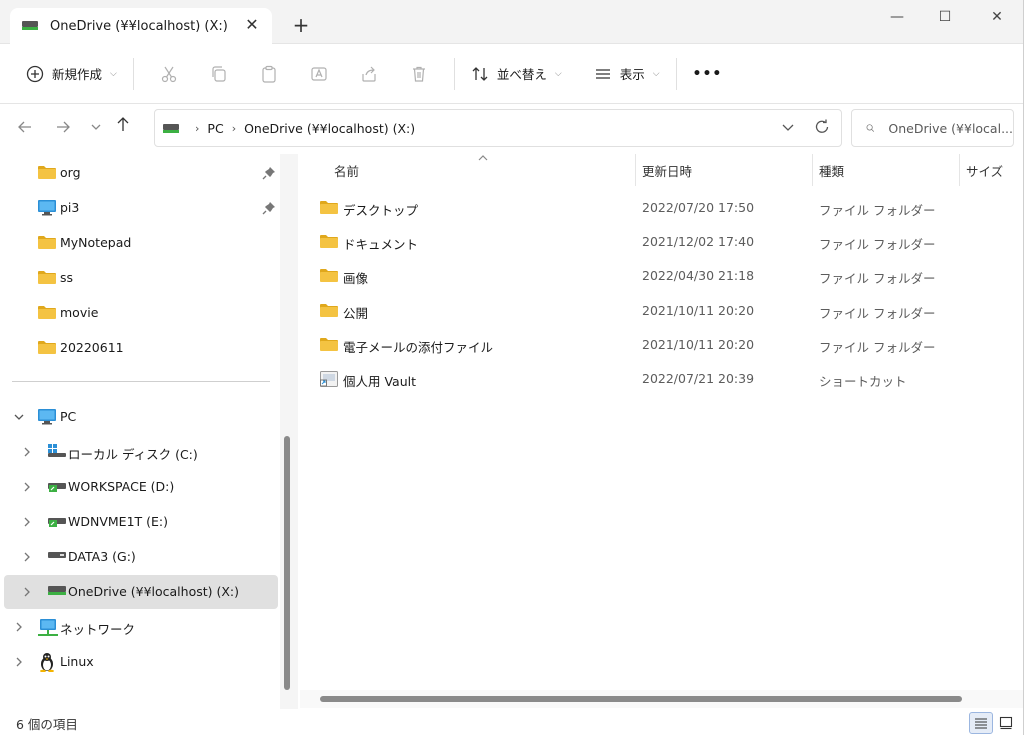 This screenshot has height=735, width=1024. Describe the element at coordinates (141, 627) in the screenshot. I see `nav-item-network: ネットワーク` at that location.